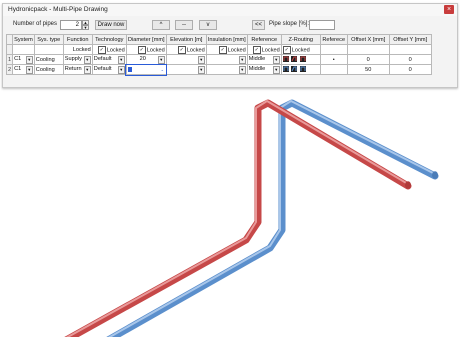 The image size is (460, 337). What do you see at coordinates (435, 175) in the screenshot?
I see `return-pipe-end-cap` at bounding box center [435, 175].